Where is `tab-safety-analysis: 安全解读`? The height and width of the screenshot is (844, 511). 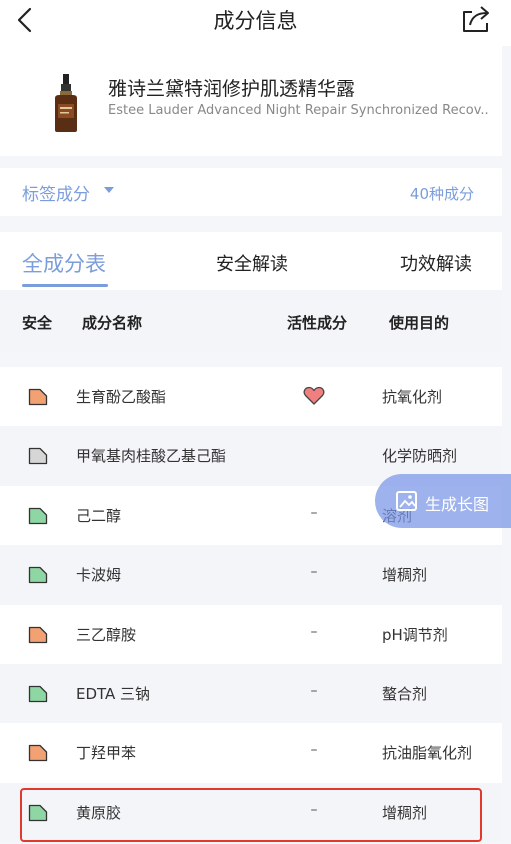 tab-safety-analysis: 安全解读 is located at coordinates (252, 263).